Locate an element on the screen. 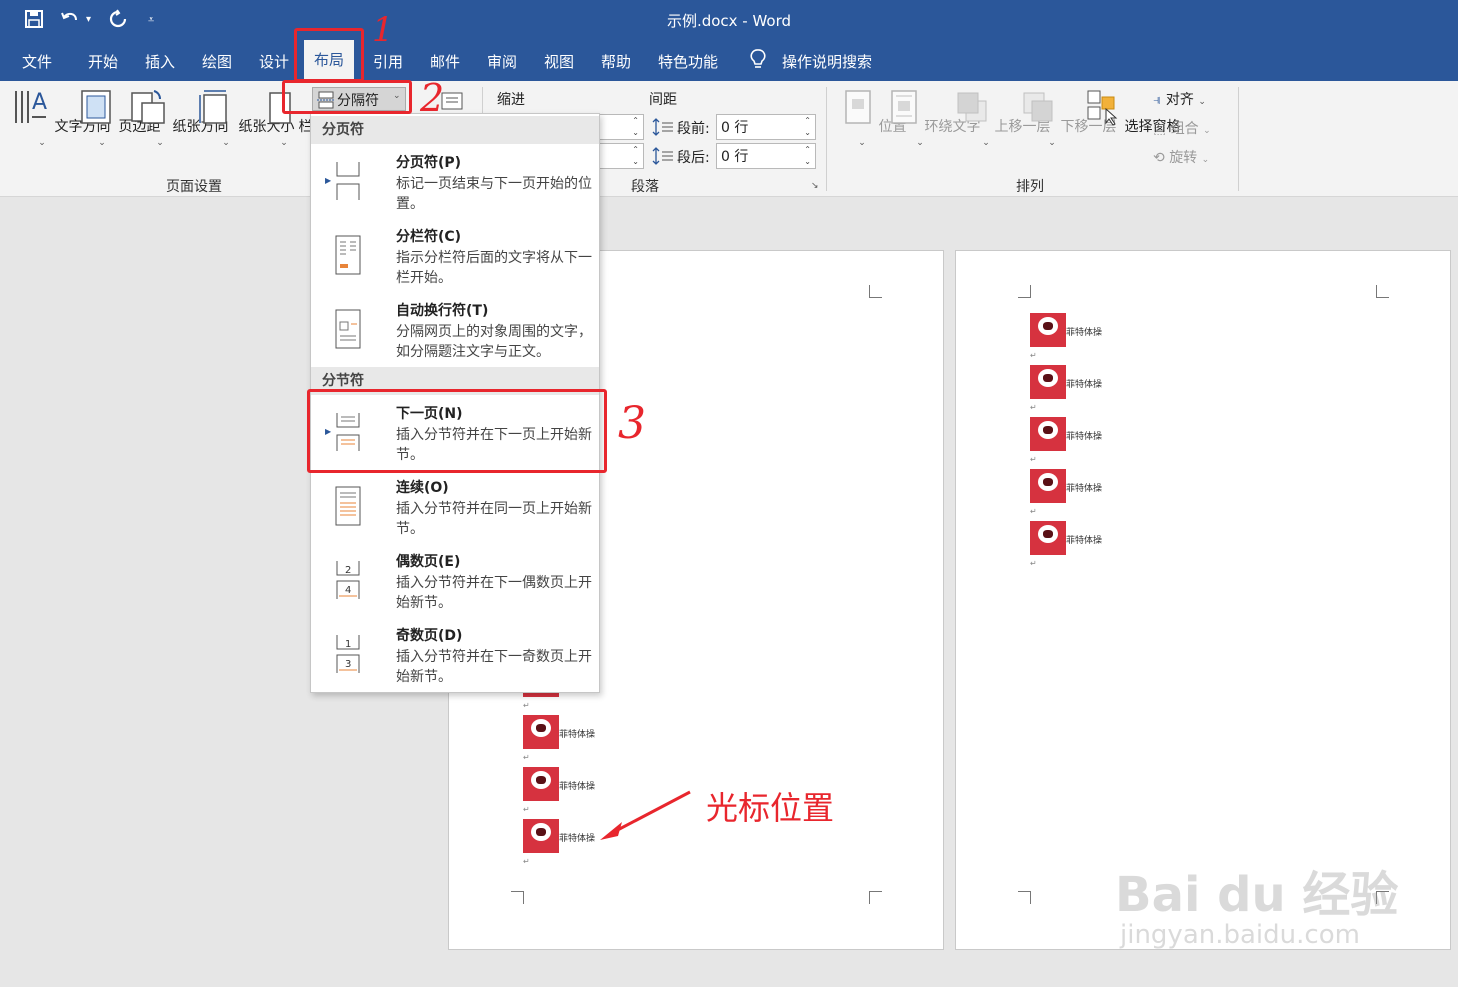  menu-item-title: 分页符(P) is located at coordinates (429, 163).